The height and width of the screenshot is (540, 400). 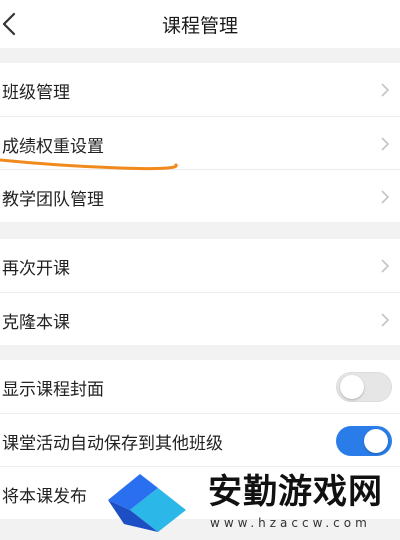 What do you see at coordinates (200, 265) in the screenshot?
I see `menu-item-reopen-course: 再次开课` at bounding box center [200, 265].